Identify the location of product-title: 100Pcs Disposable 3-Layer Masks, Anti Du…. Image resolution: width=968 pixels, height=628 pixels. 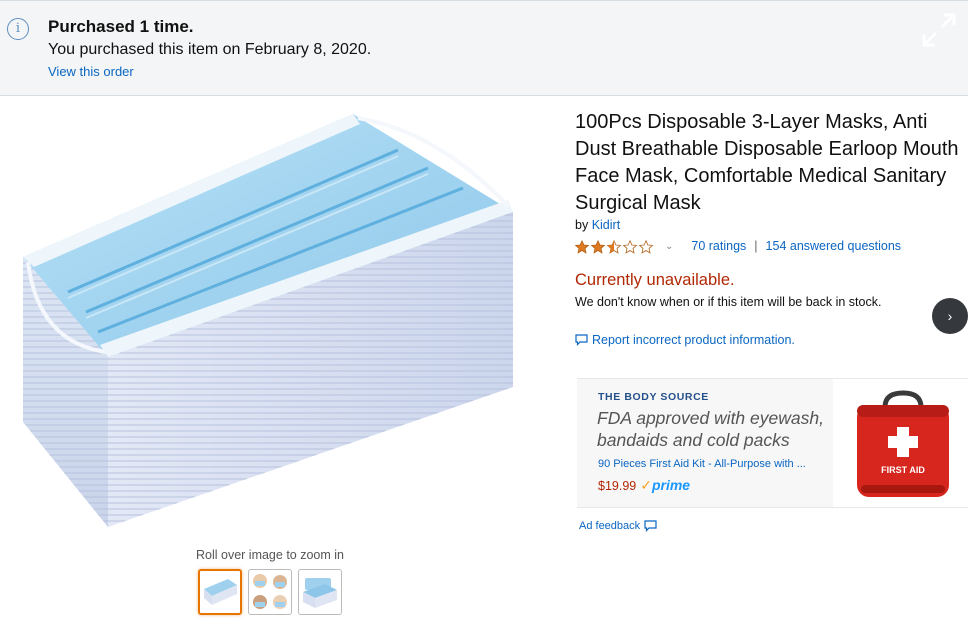
(767, 162).